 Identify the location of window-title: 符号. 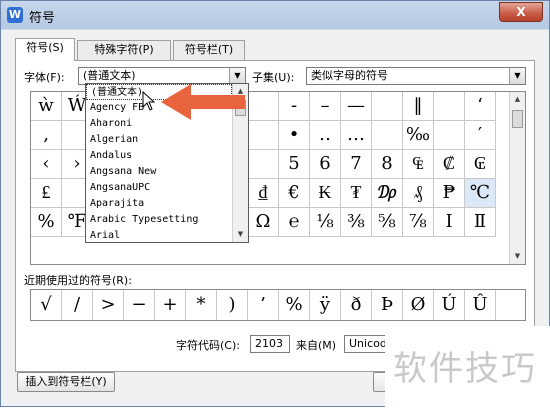
(42, 18).